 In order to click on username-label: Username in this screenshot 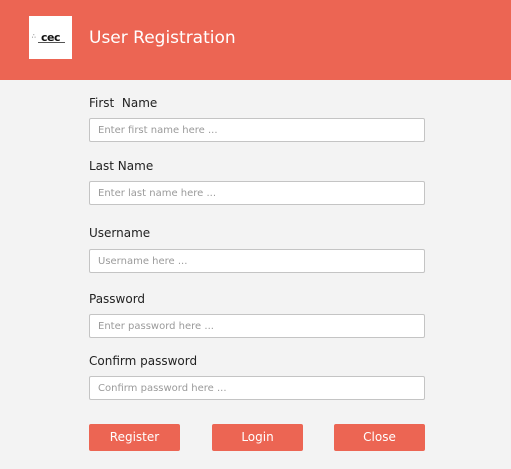, I will do `click(120, 233)`.